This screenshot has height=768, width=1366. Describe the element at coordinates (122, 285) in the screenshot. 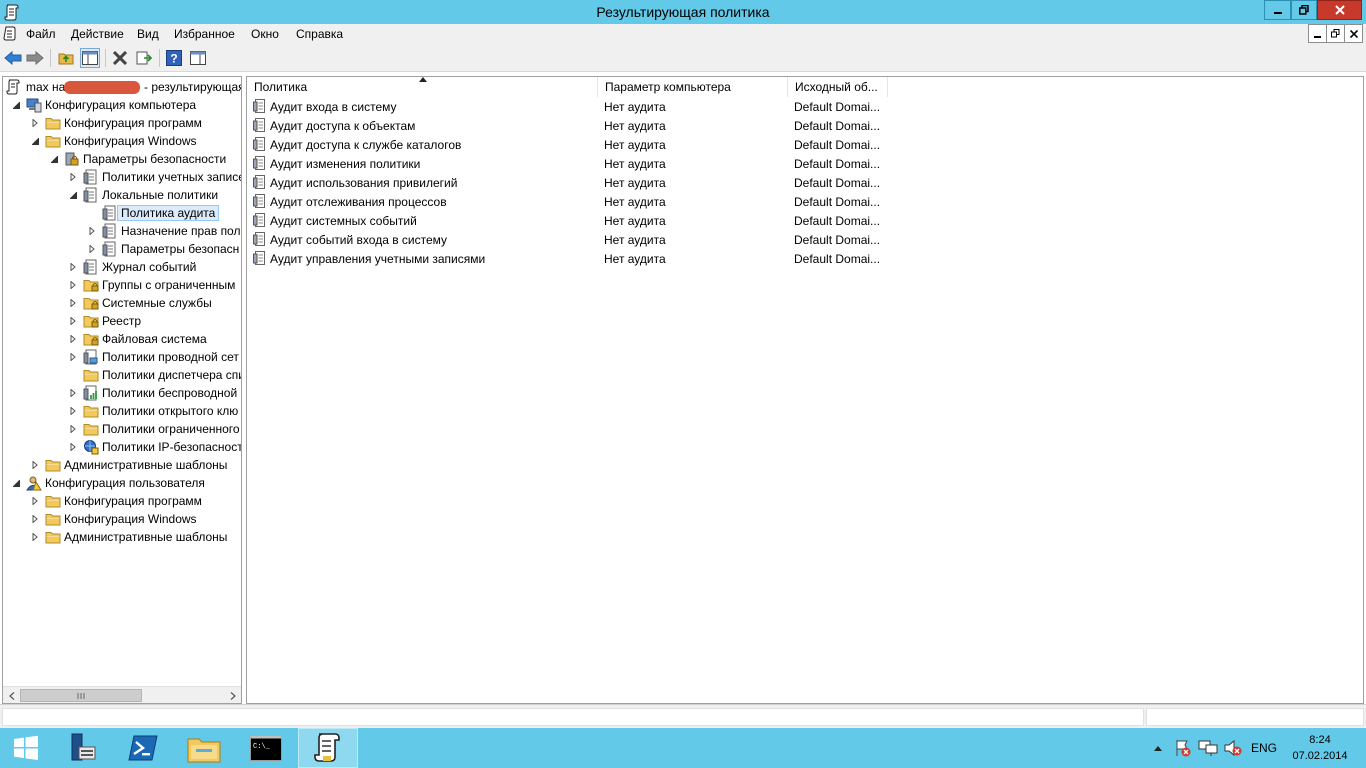

I see `tree-item: Группы с ограниченным` at that location.